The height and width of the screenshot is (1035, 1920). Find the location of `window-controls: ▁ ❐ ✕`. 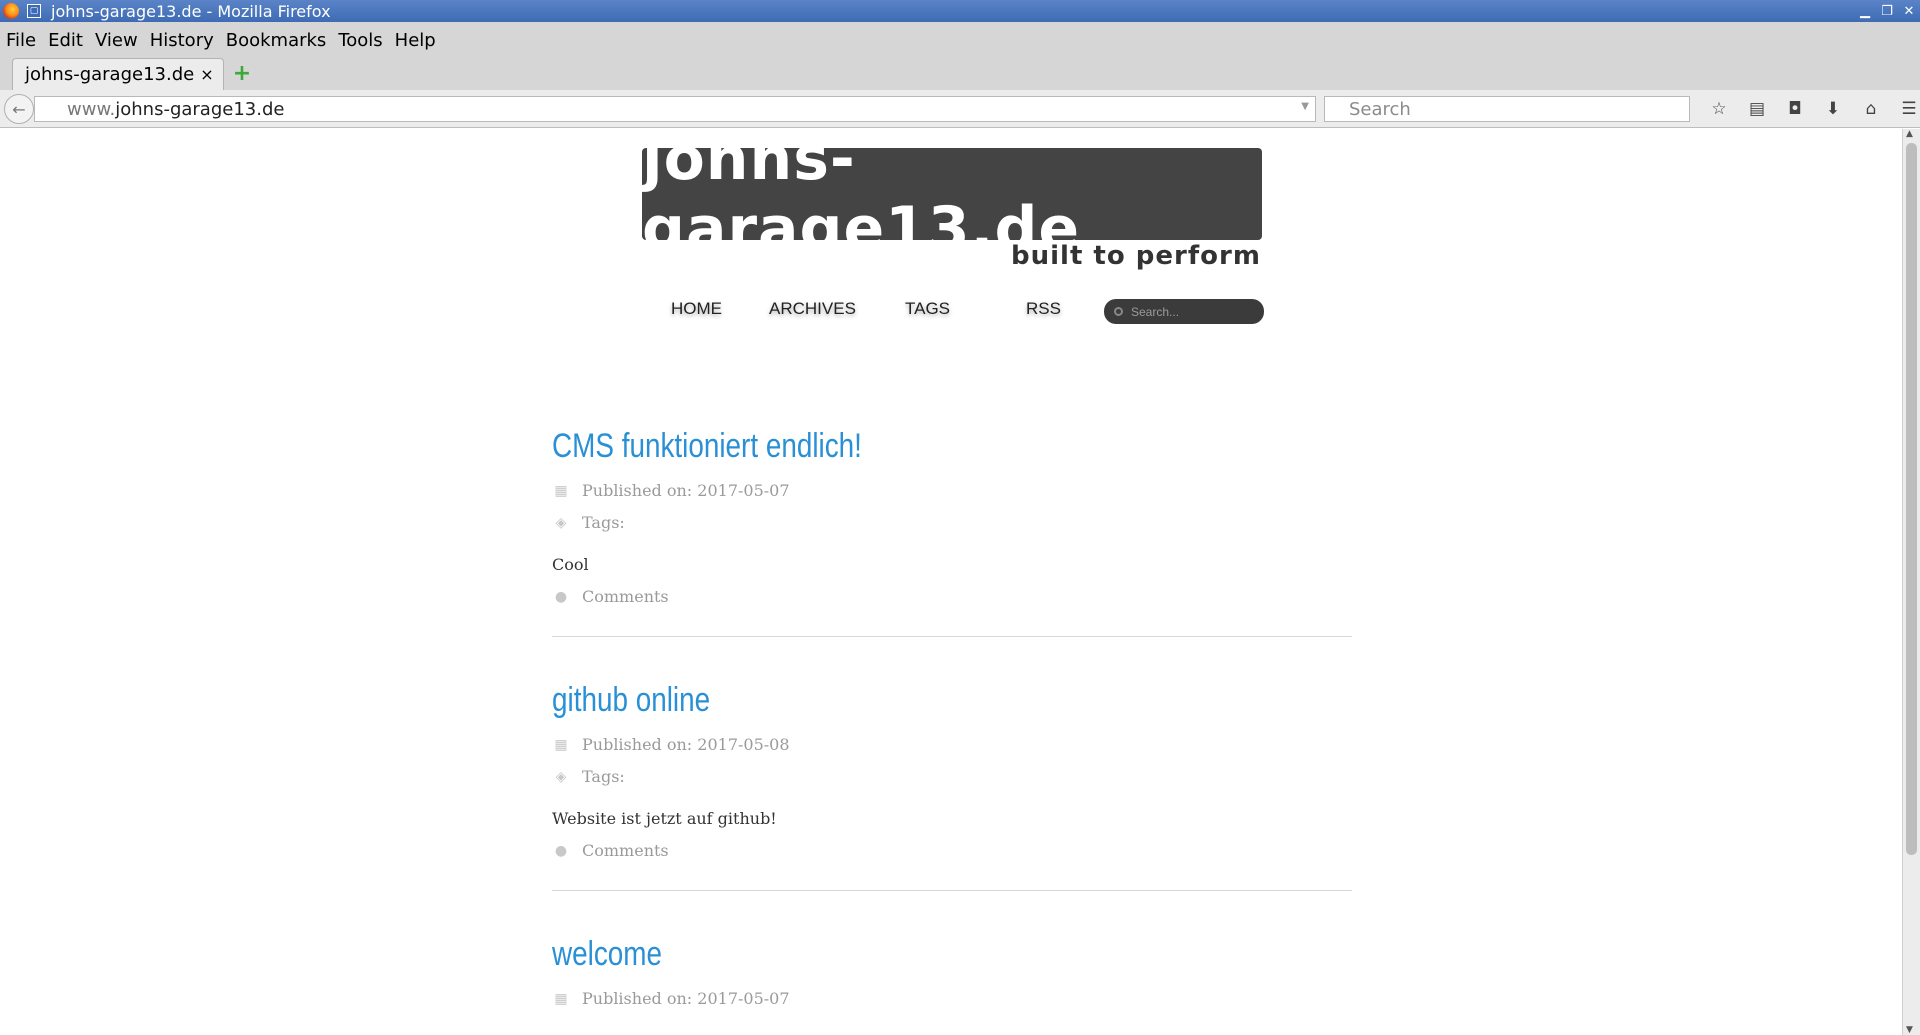

window-controls: ▁ ❐ ✕ is located at coordinates (1887, 11).